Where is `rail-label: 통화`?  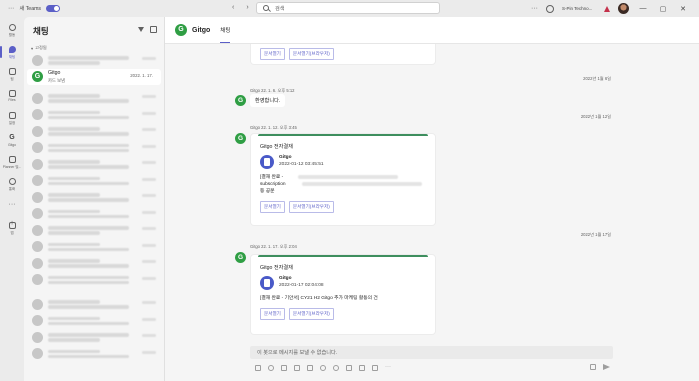
rail-label: 통화 is located at coordinates (12, 188).